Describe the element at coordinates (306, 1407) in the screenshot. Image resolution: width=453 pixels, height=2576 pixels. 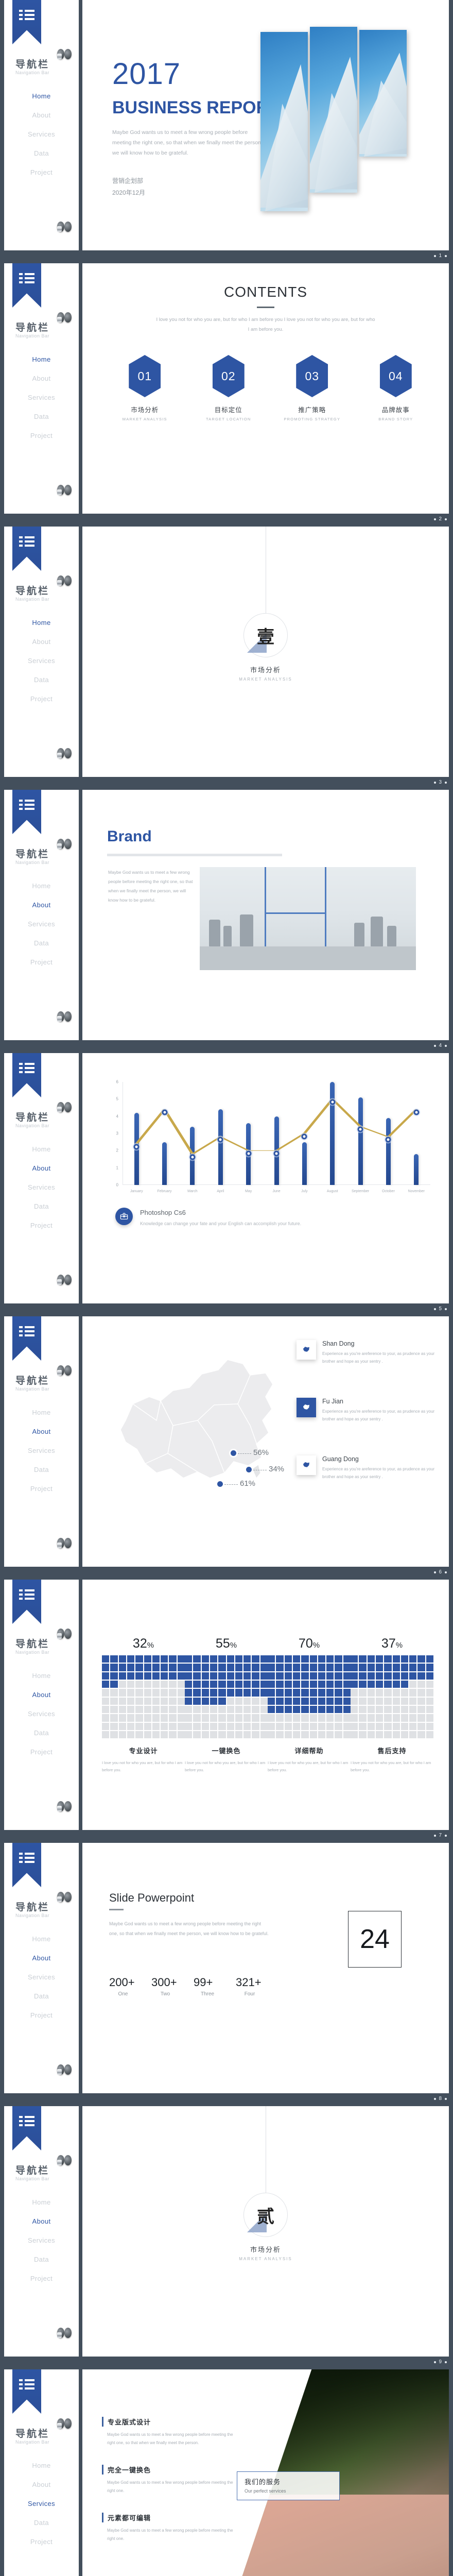
I see `province-shape-icon` at that location.